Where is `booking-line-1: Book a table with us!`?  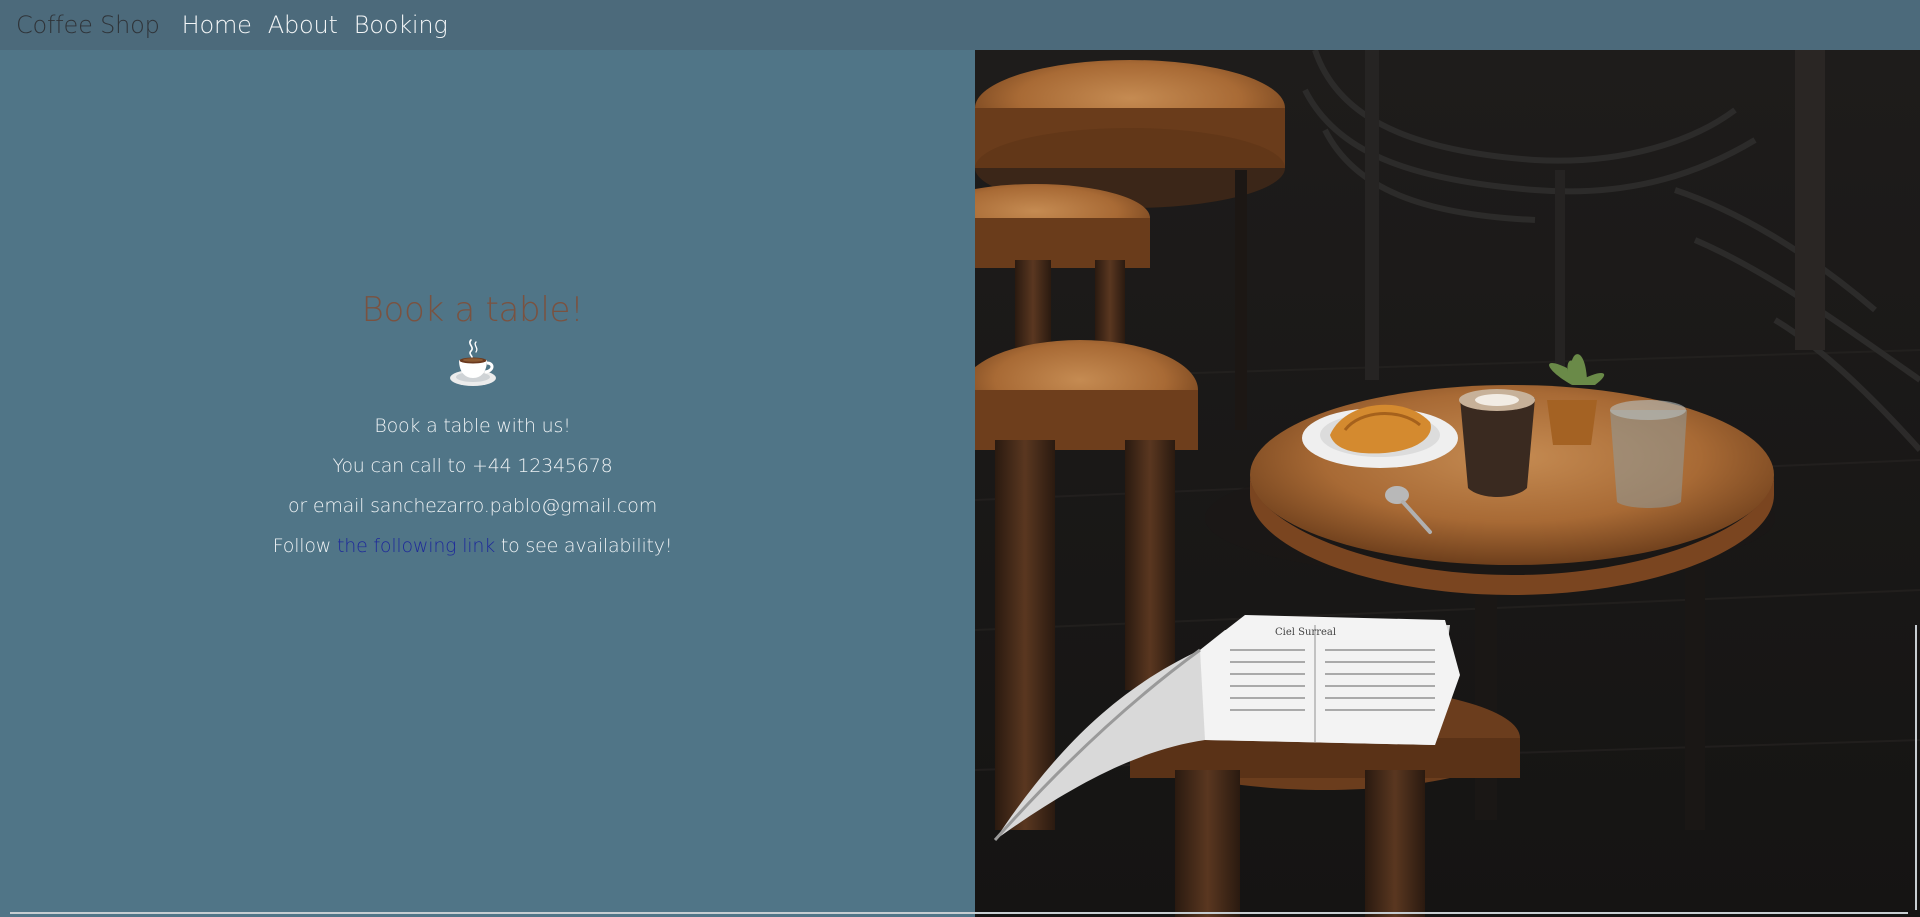 booking-line-1: Book a table with us! is located at coordinates (472, 426).